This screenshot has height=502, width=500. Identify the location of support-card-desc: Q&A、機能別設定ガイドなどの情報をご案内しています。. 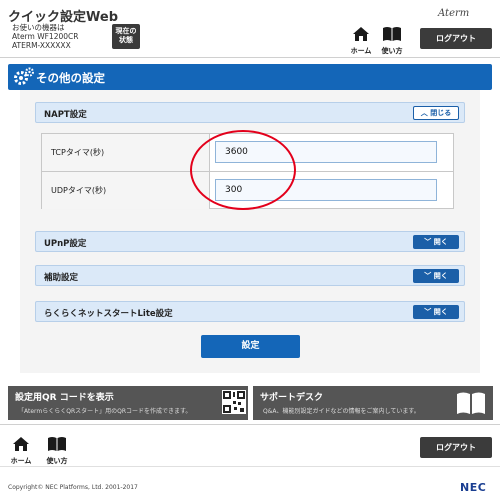
(341, 411).